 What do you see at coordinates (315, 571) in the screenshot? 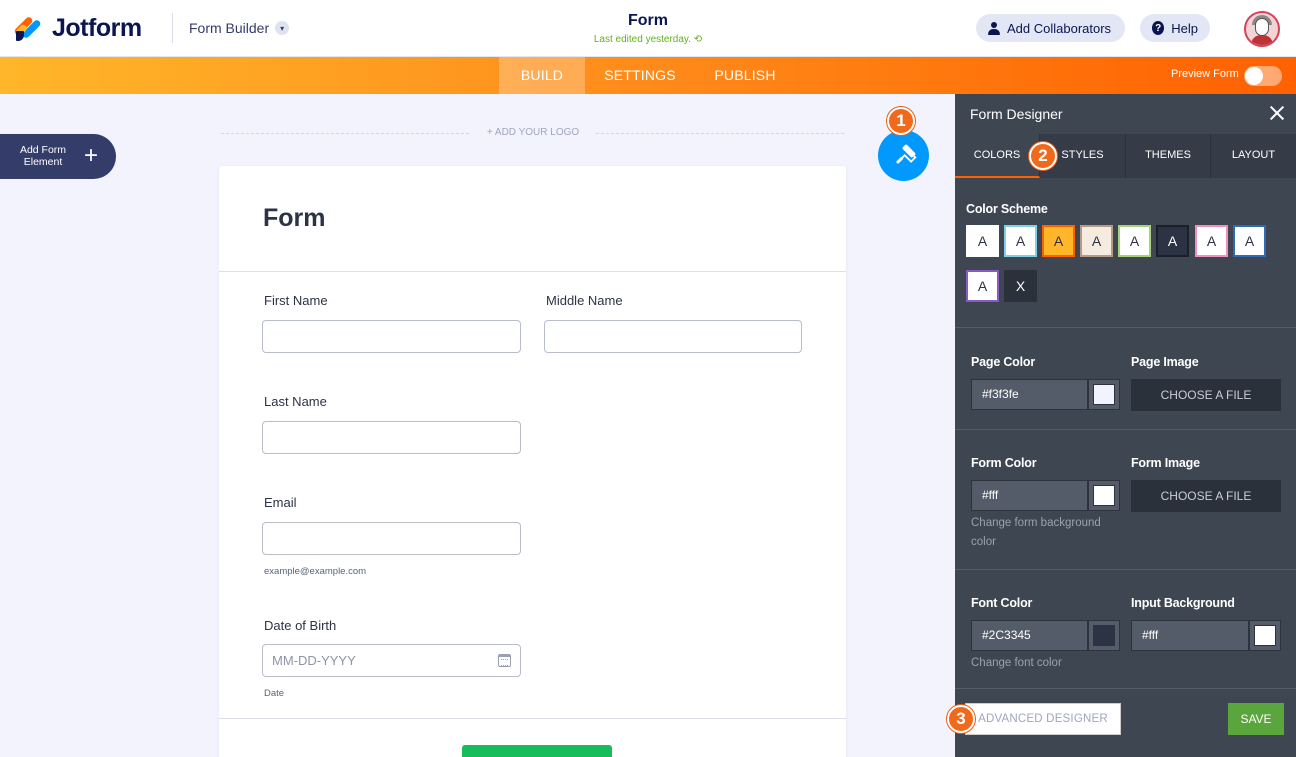
I see `email-sublabel: example@example.com` at bounding box center [315, 571].